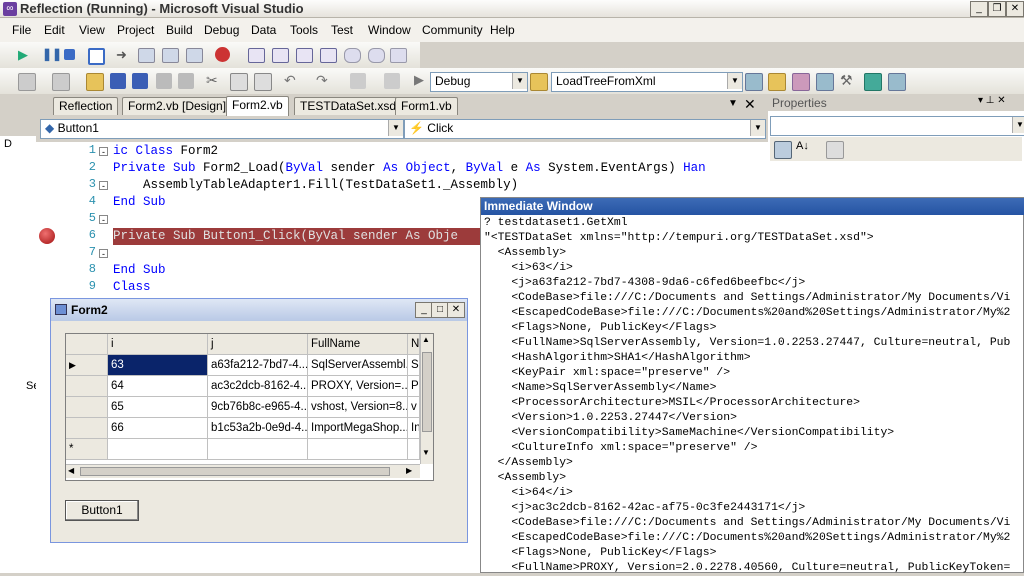  I want to click on uncomment-icon, so click(186, 81).